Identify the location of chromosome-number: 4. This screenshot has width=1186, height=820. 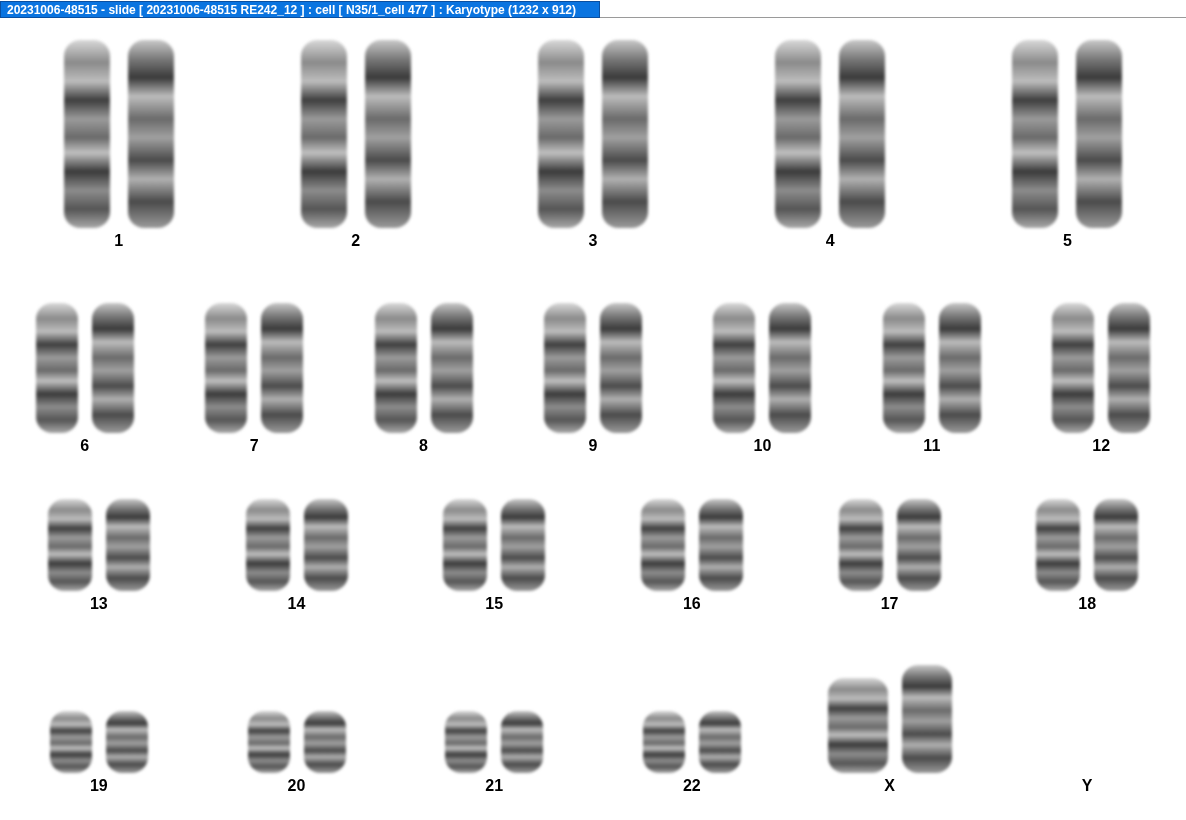
(830, 241).